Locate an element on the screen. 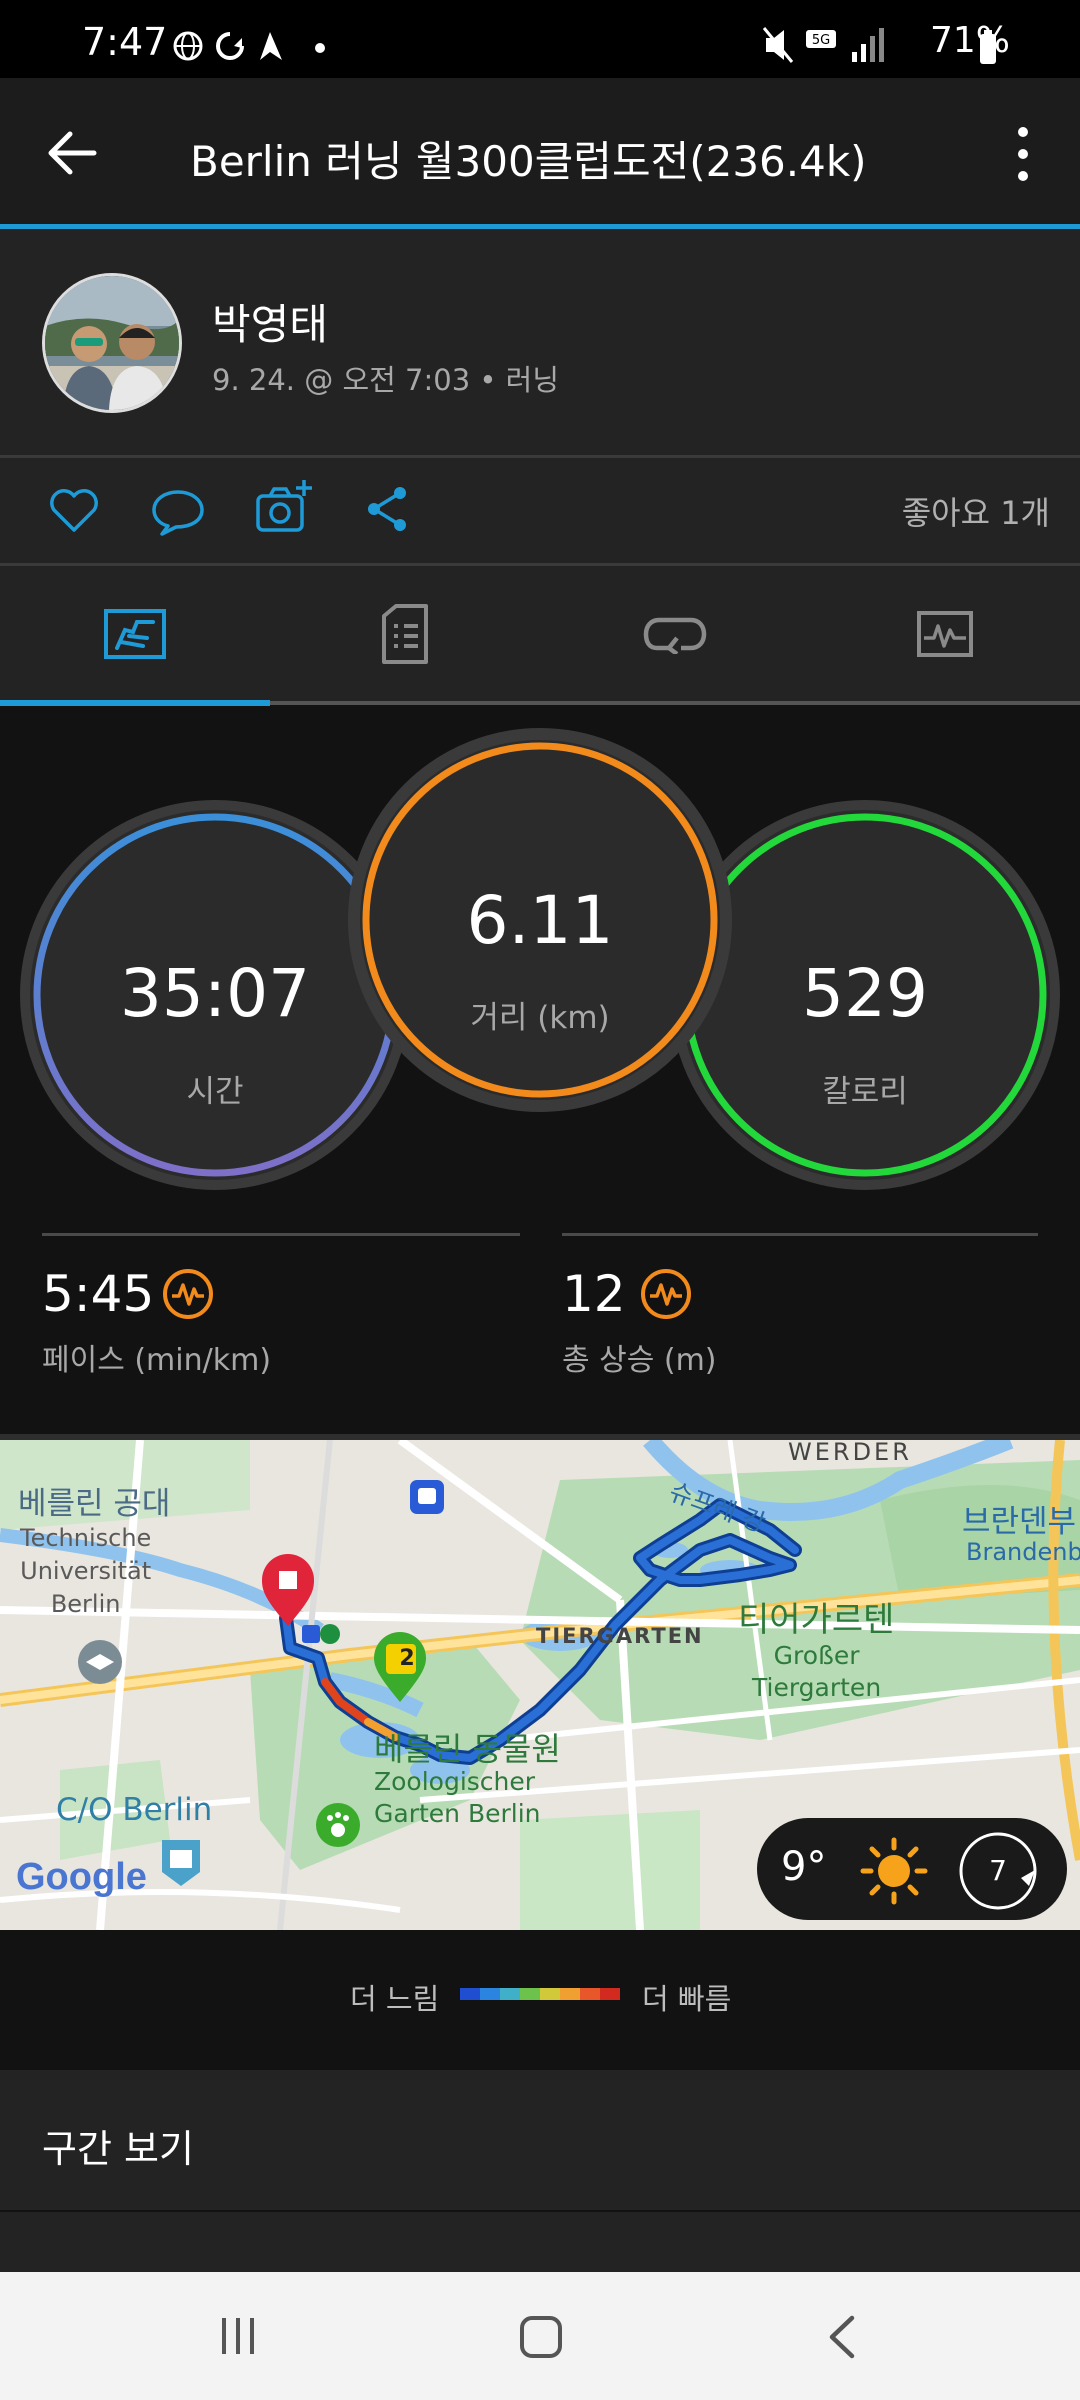 The image size is (1080, 2400). map-label-tu-de: Technische Universität Berlin is located at coordinates (86, 1571).